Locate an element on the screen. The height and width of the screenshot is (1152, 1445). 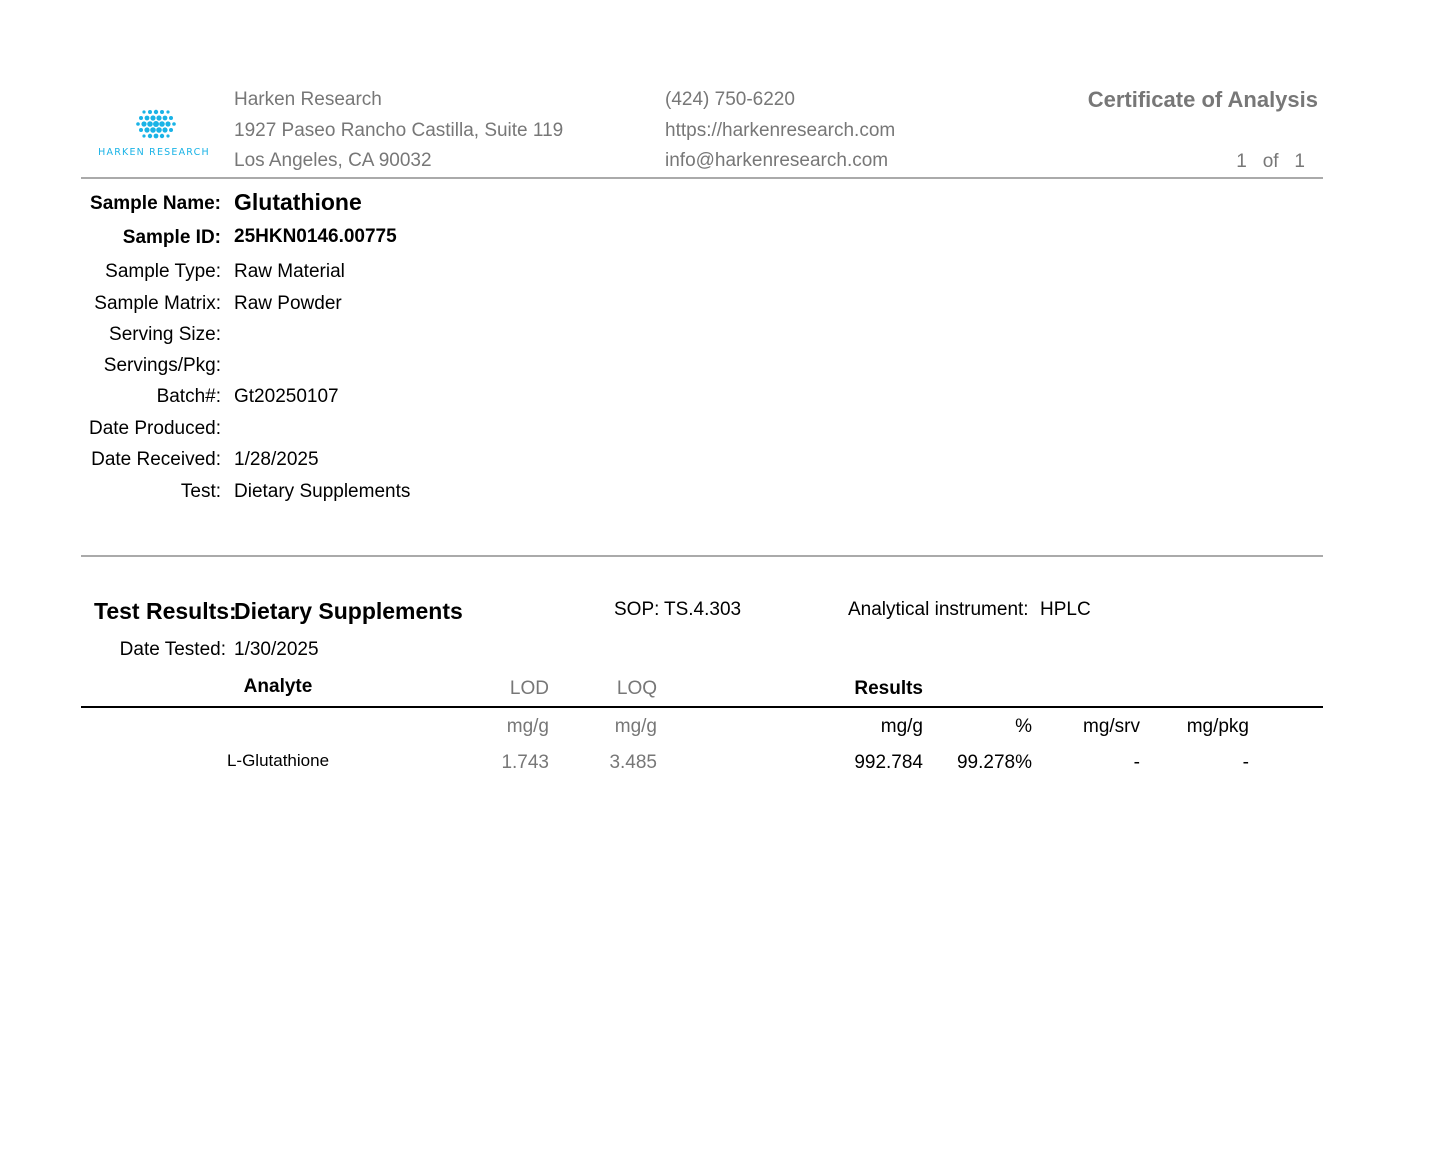
sample-name-label: Sample Name: is located at coordinates (155, 203).